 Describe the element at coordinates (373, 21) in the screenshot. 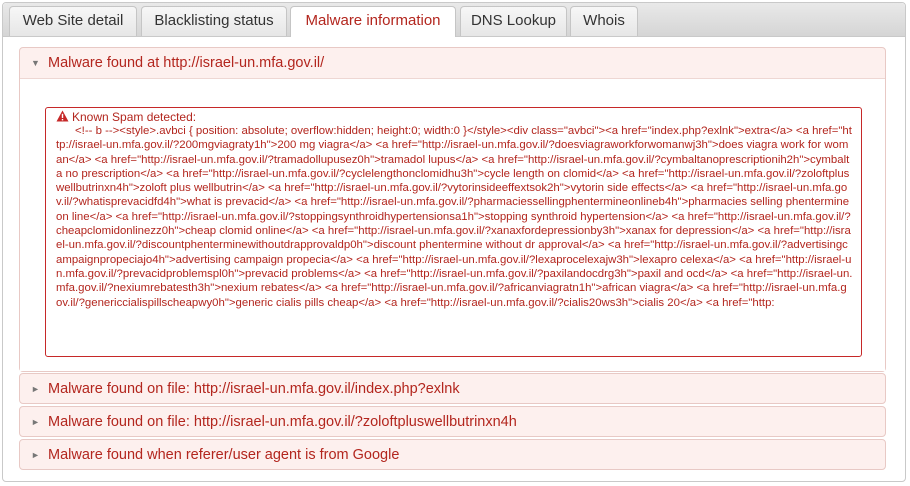

I see `tab-malware-information: Malware information` at that location.